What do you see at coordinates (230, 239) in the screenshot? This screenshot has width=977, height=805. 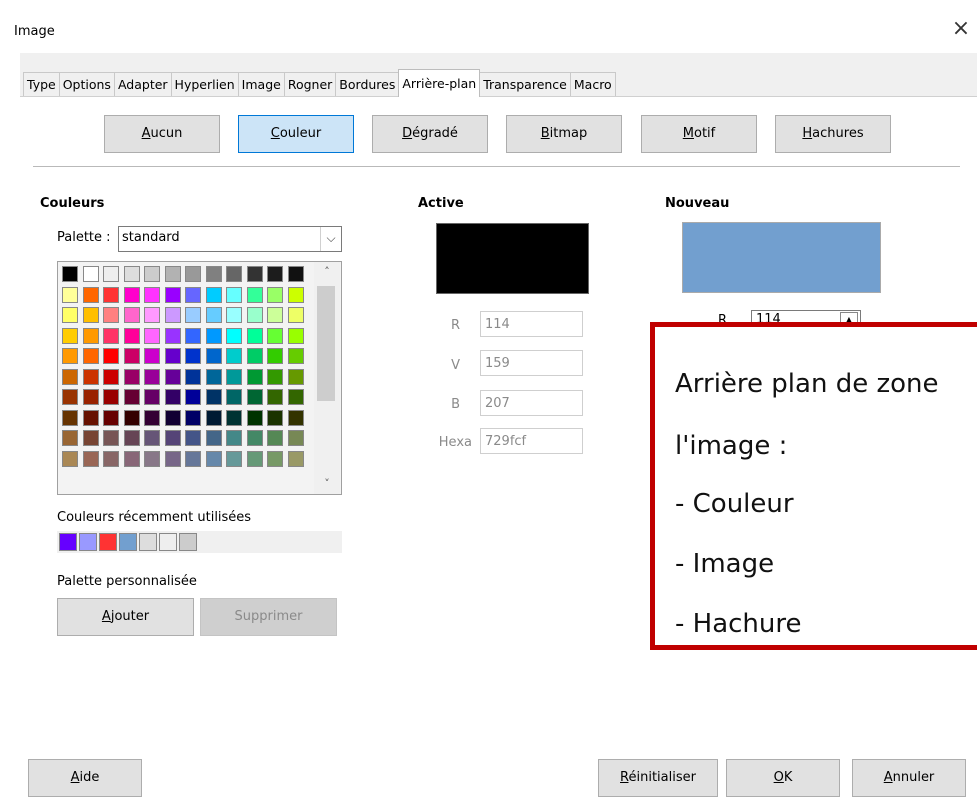 I see `palette-select: standard ⌵` at bounding box center [230, 239].